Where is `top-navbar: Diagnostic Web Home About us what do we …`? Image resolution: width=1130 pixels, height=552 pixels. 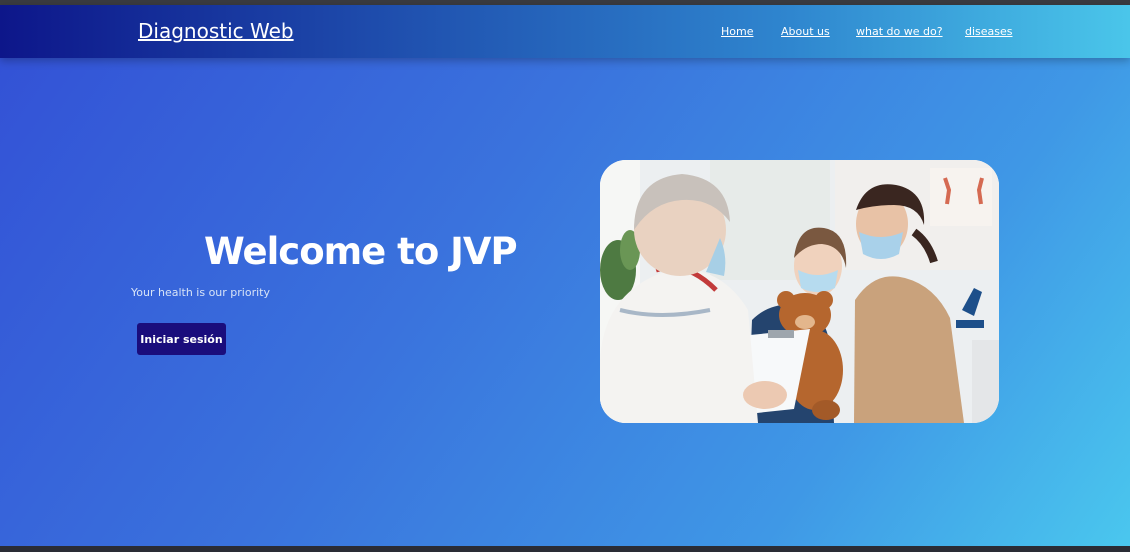
top-navbar: Diagnostic Web Home About us what do we … is located at coordinates (565, 31).